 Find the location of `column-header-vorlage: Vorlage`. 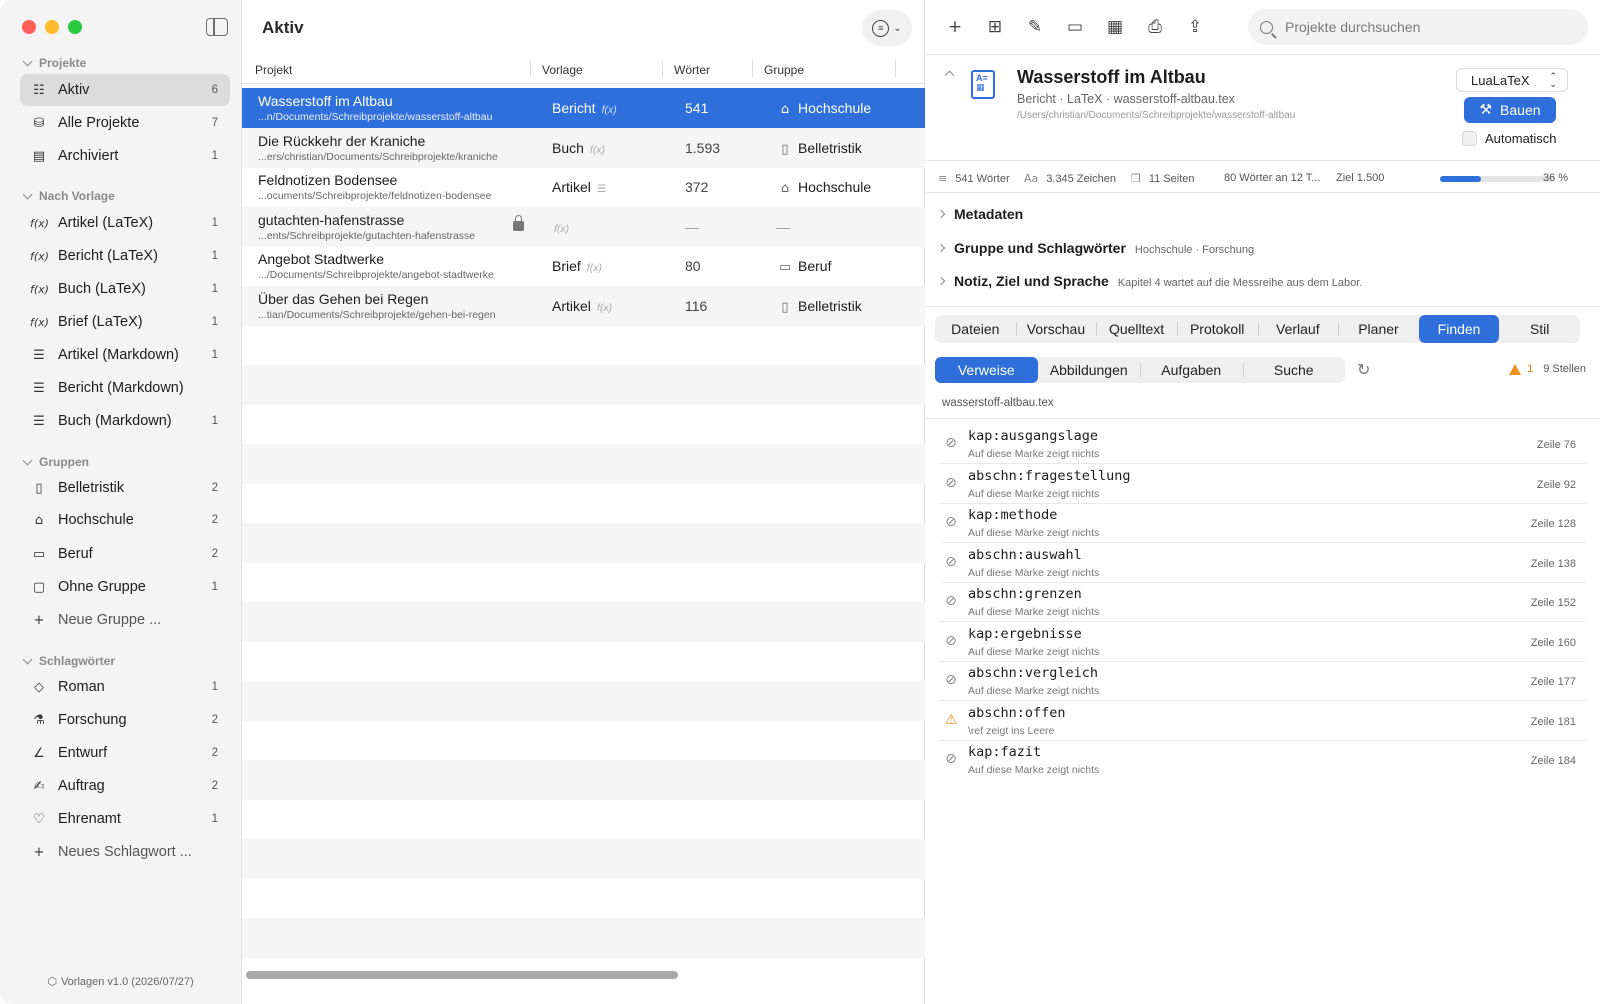

column-header-vorlage: Vorlage is located at coordinates (562, 70).